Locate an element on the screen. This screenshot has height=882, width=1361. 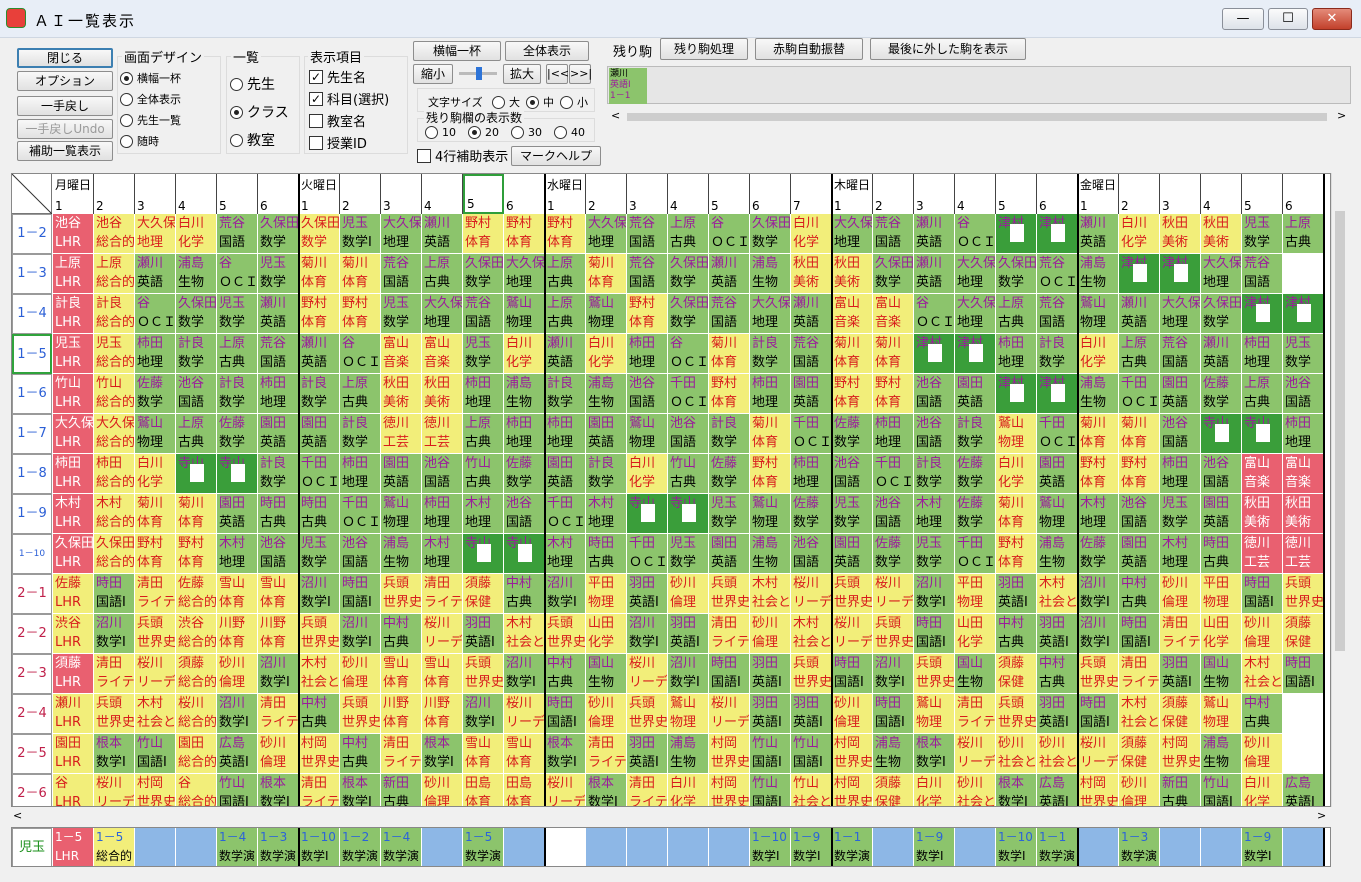
timetable-cell: 桜川リーディ is located at coordinates (893, 594).